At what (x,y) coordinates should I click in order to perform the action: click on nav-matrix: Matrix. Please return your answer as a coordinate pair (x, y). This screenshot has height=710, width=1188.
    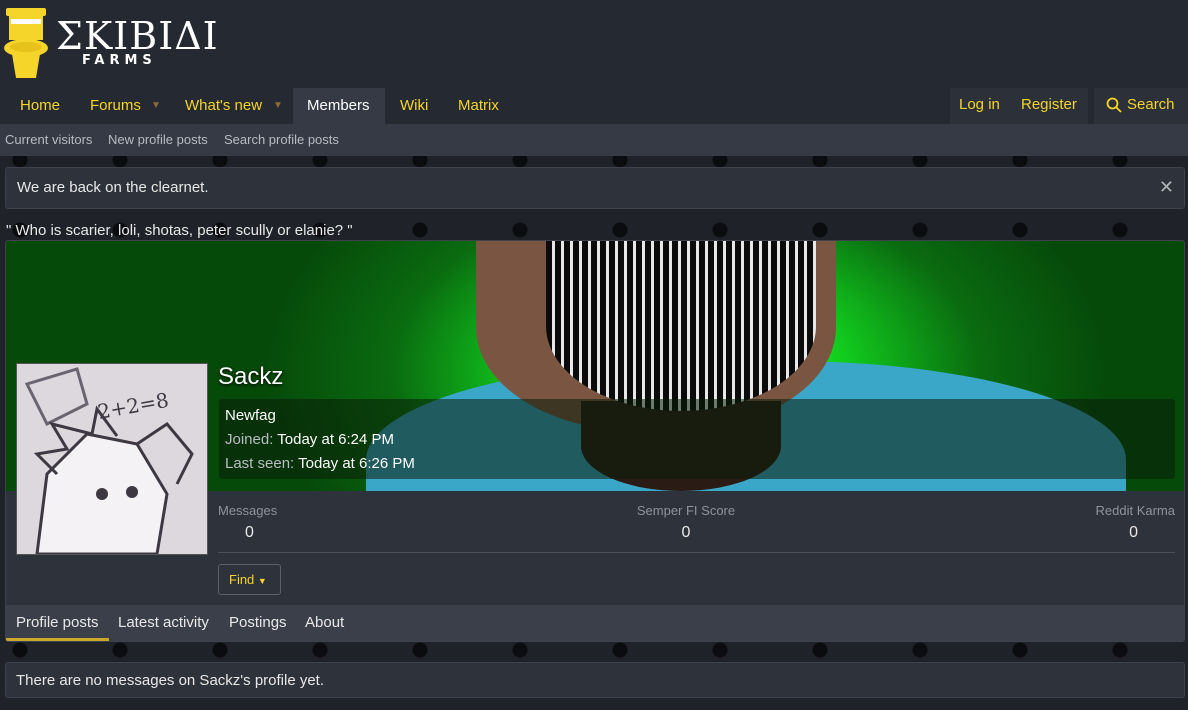
    Looking at the image, I should click on (478, 106).